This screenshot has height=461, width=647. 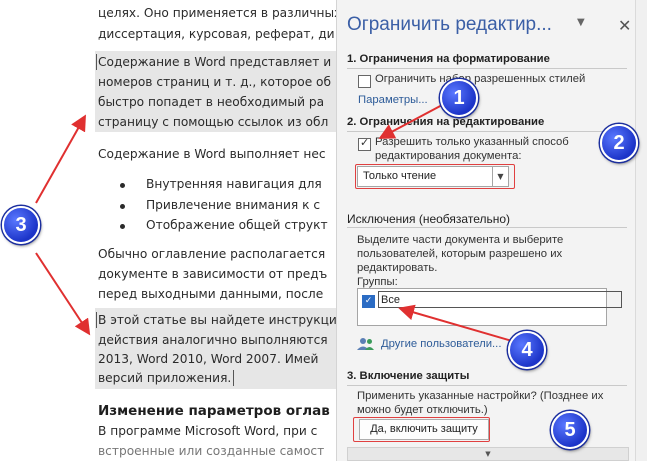 I want to click on doc-line: страницу с помощью ссылок из обл, so click(x=213, y=122).